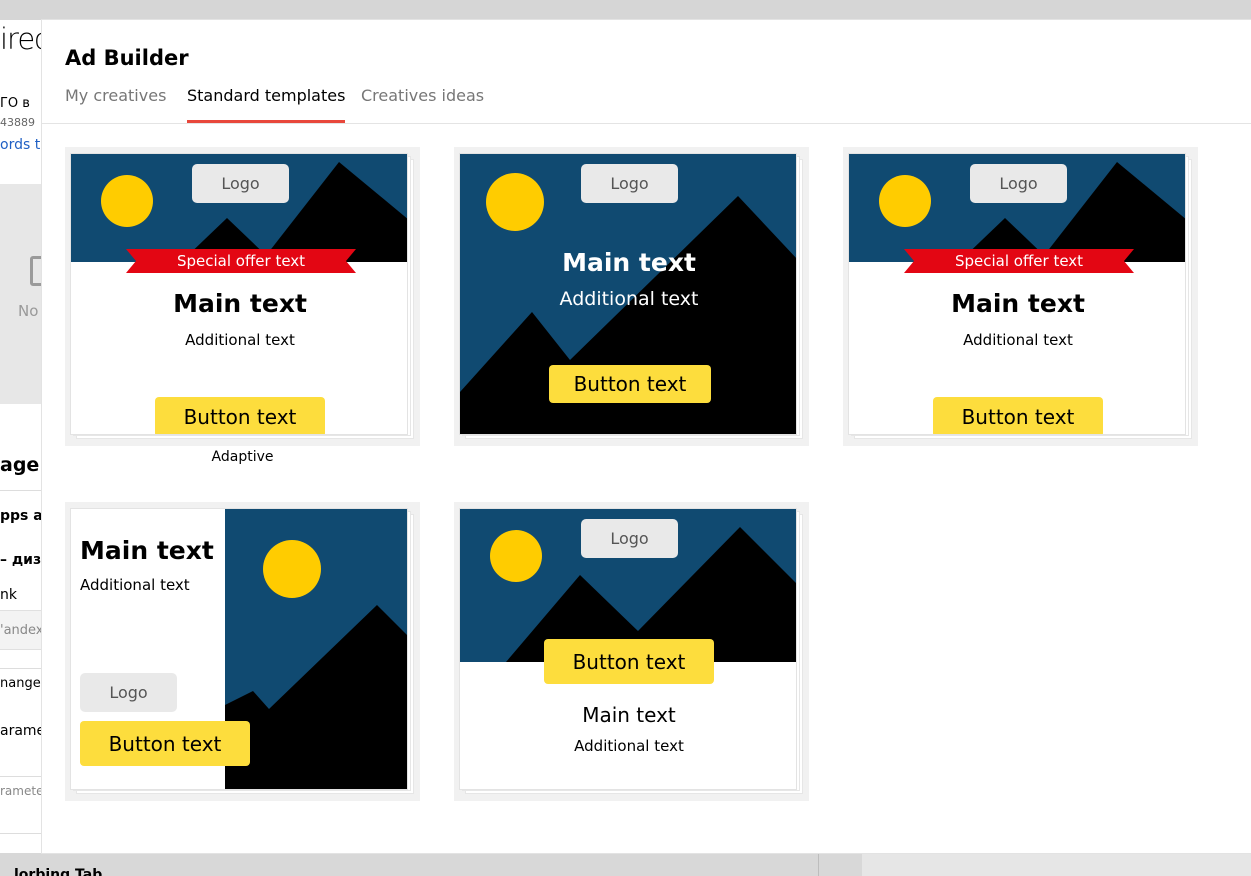  I want to click on background-preview-area: No, so click(25, 294).